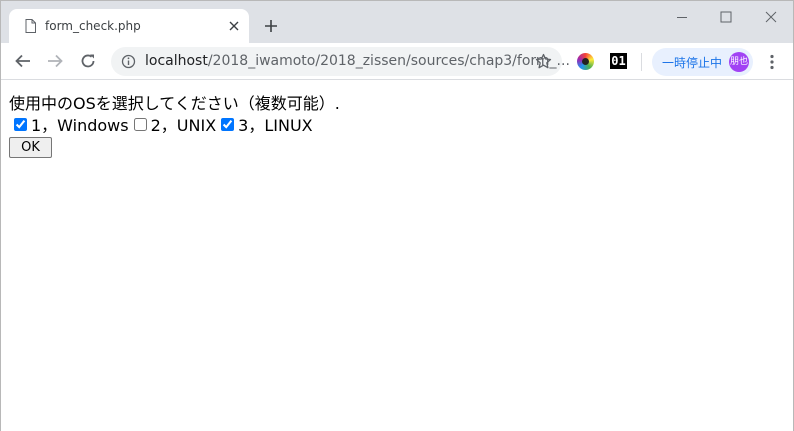  I want to click on new-tab-icon, so click(271, 26).